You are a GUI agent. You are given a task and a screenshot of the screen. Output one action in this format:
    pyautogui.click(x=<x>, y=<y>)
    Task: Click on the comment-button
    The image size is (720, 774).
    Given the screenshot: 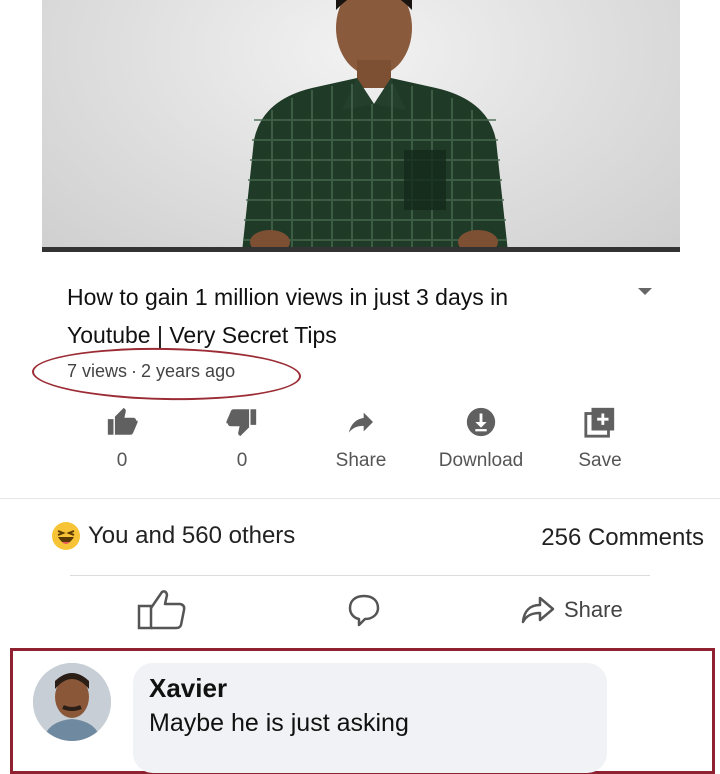 What is the action you would take?
    pyautogui.click(x=364, y=610)
    